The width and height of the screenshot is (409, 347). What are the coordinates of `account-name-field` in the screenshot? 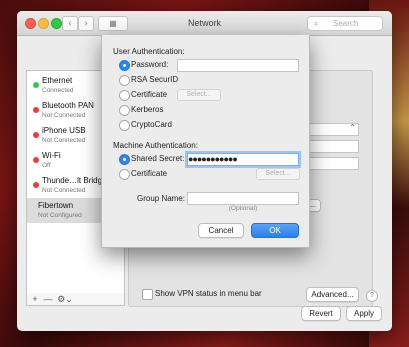 It's located at (334, 163).